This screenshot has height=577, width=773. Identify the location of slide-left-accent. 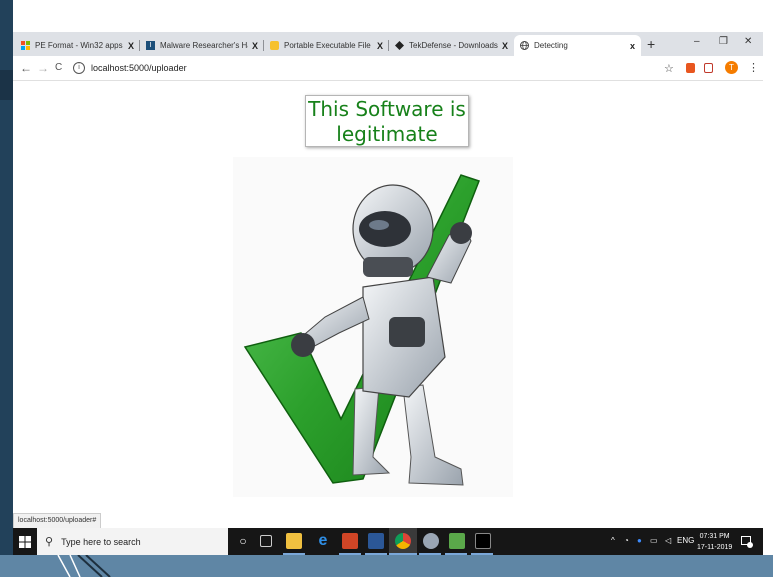
(6, 85).